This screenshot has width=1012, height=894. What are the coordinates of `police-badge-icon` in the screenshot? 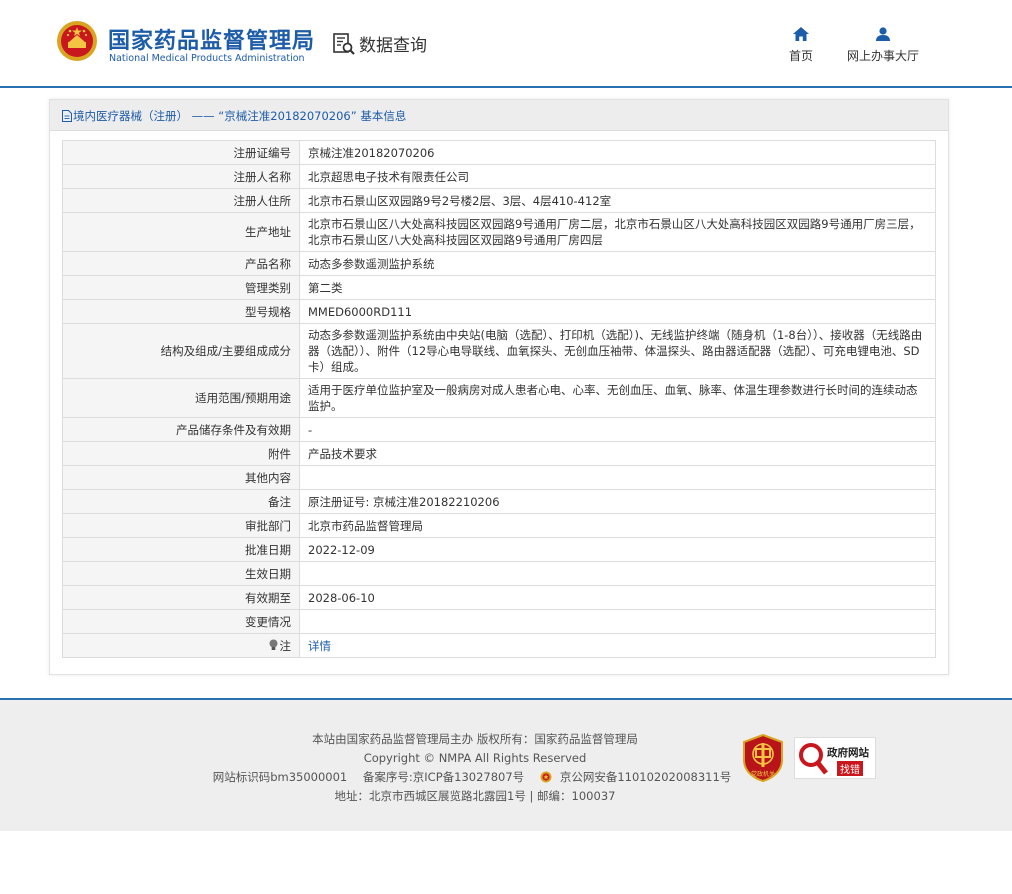 It's located at (546, 777).